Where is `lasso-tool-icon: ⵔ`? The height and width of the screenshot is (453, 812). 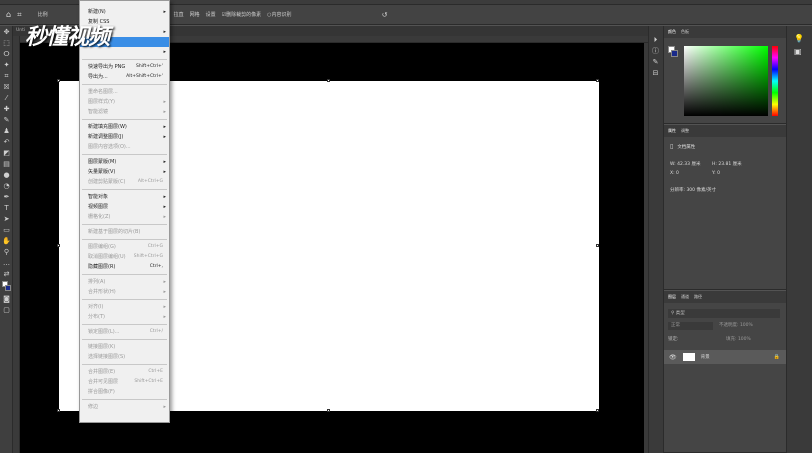
lasso-tool-icon: ⵔ is located at coordinates (6, 54).